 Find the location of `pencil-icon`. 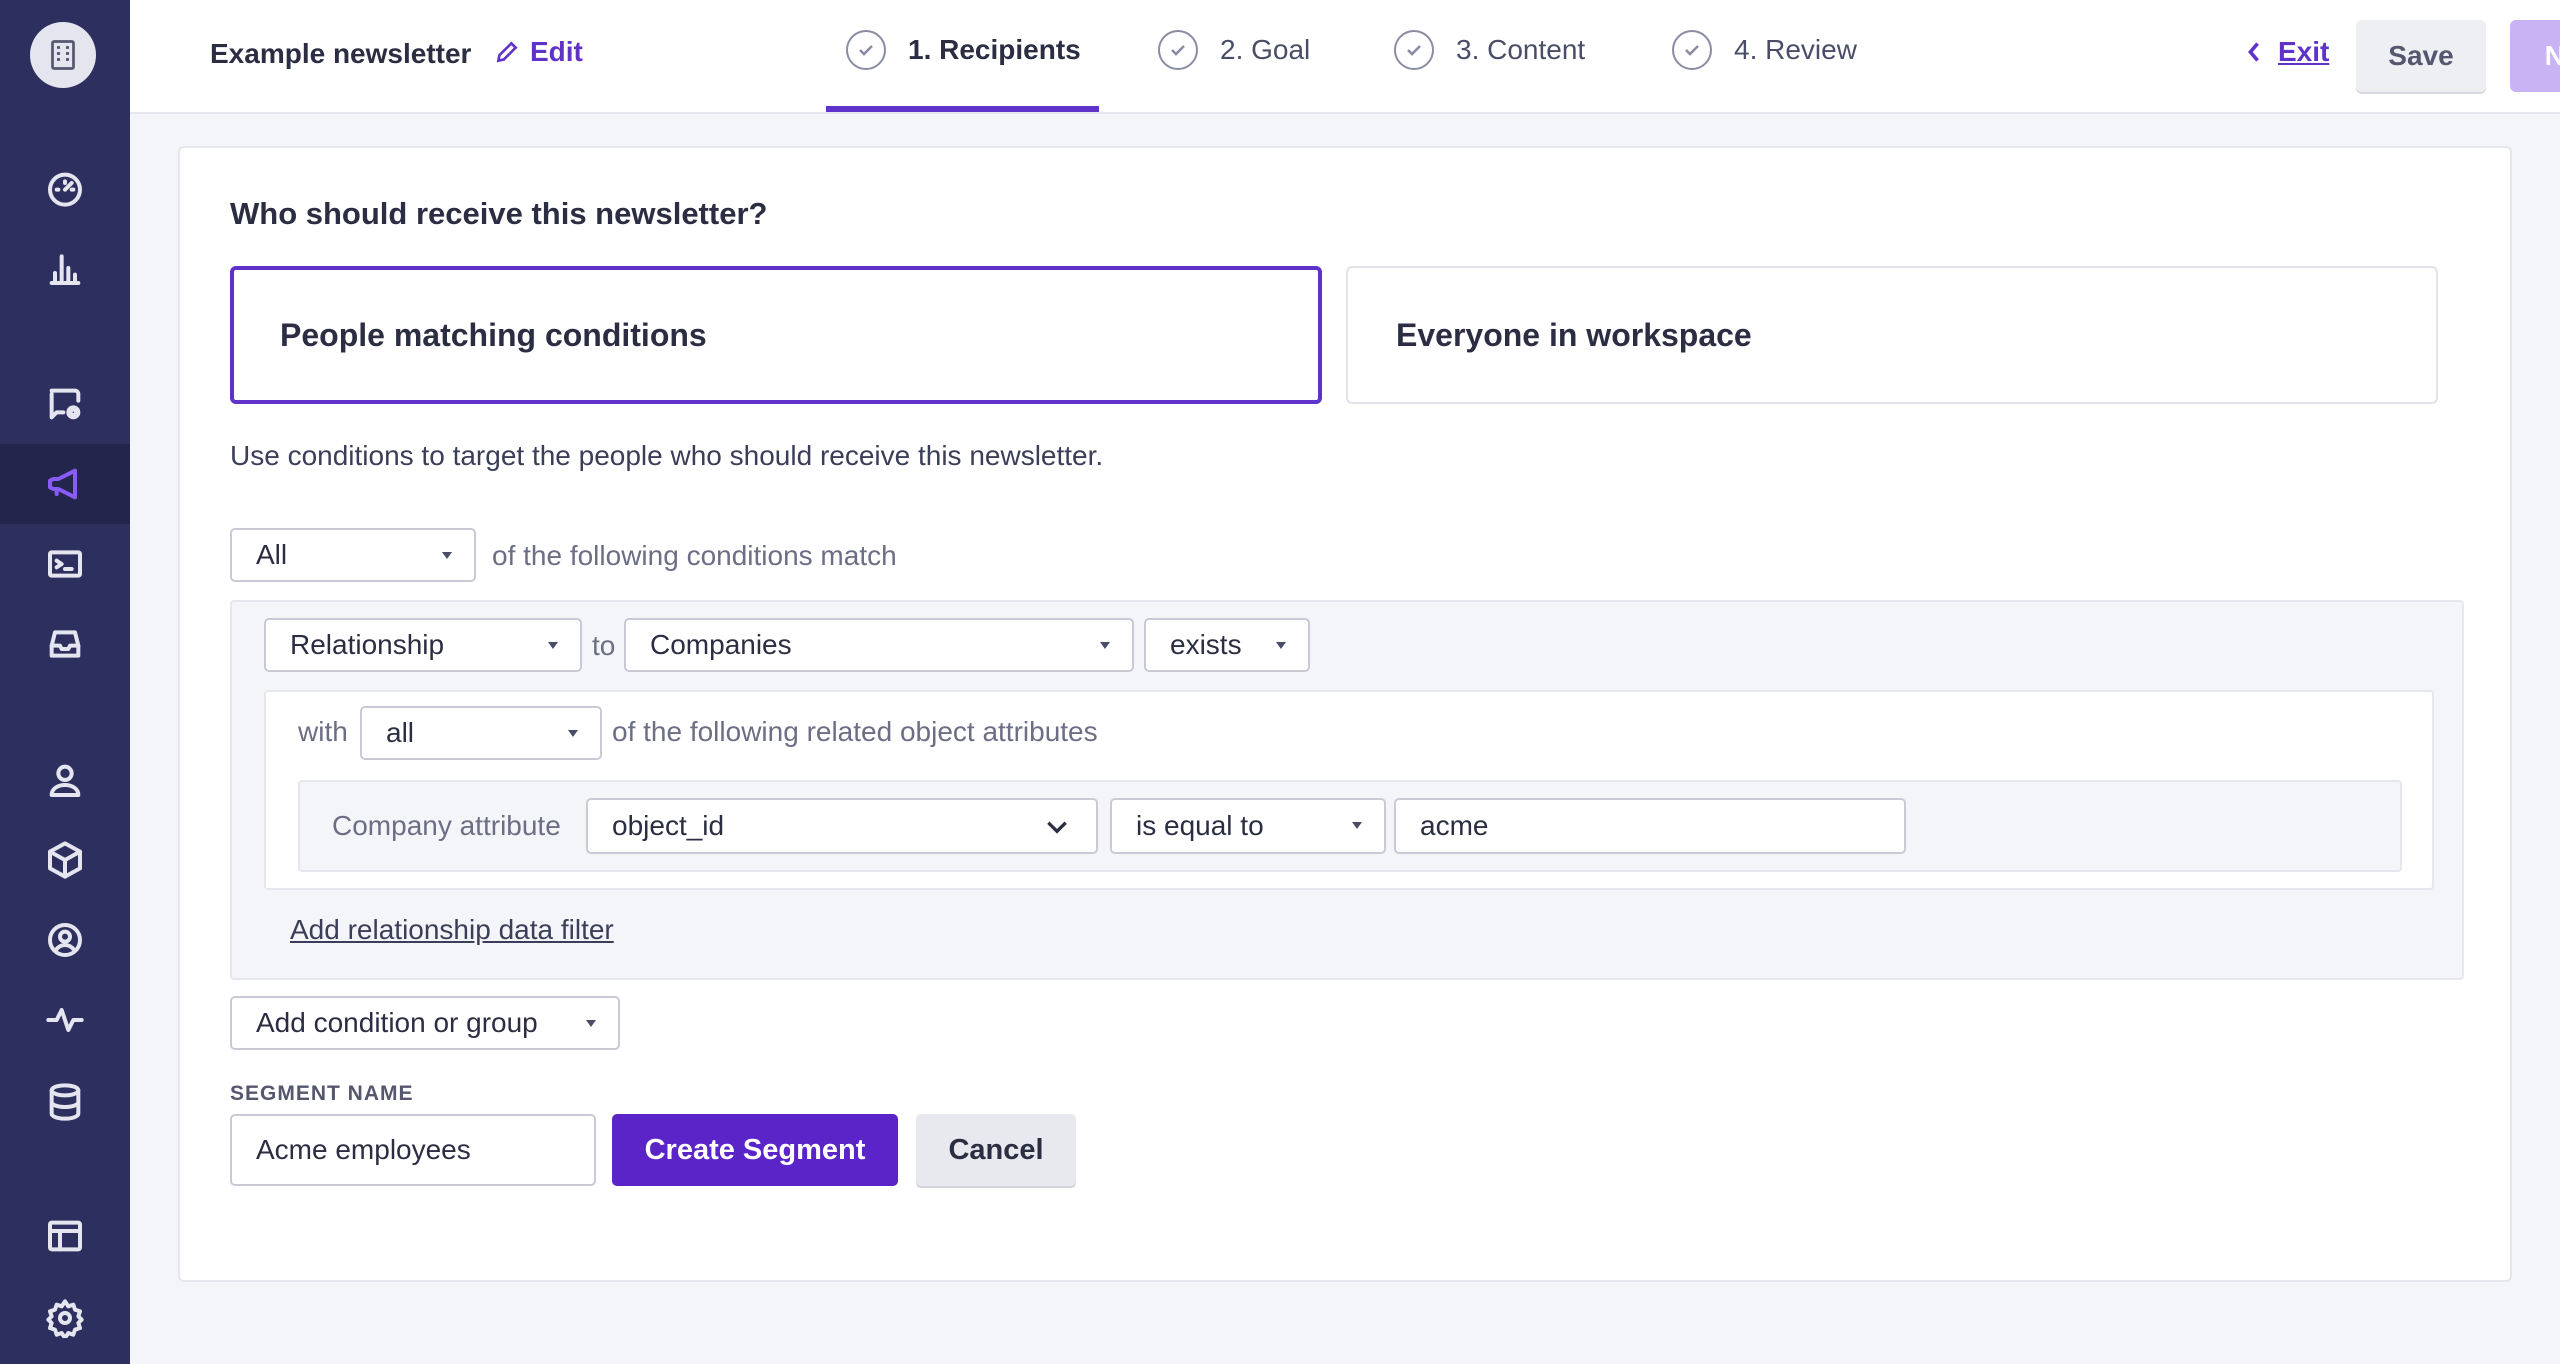

pencil-icon is located at coordinates (507, 52).